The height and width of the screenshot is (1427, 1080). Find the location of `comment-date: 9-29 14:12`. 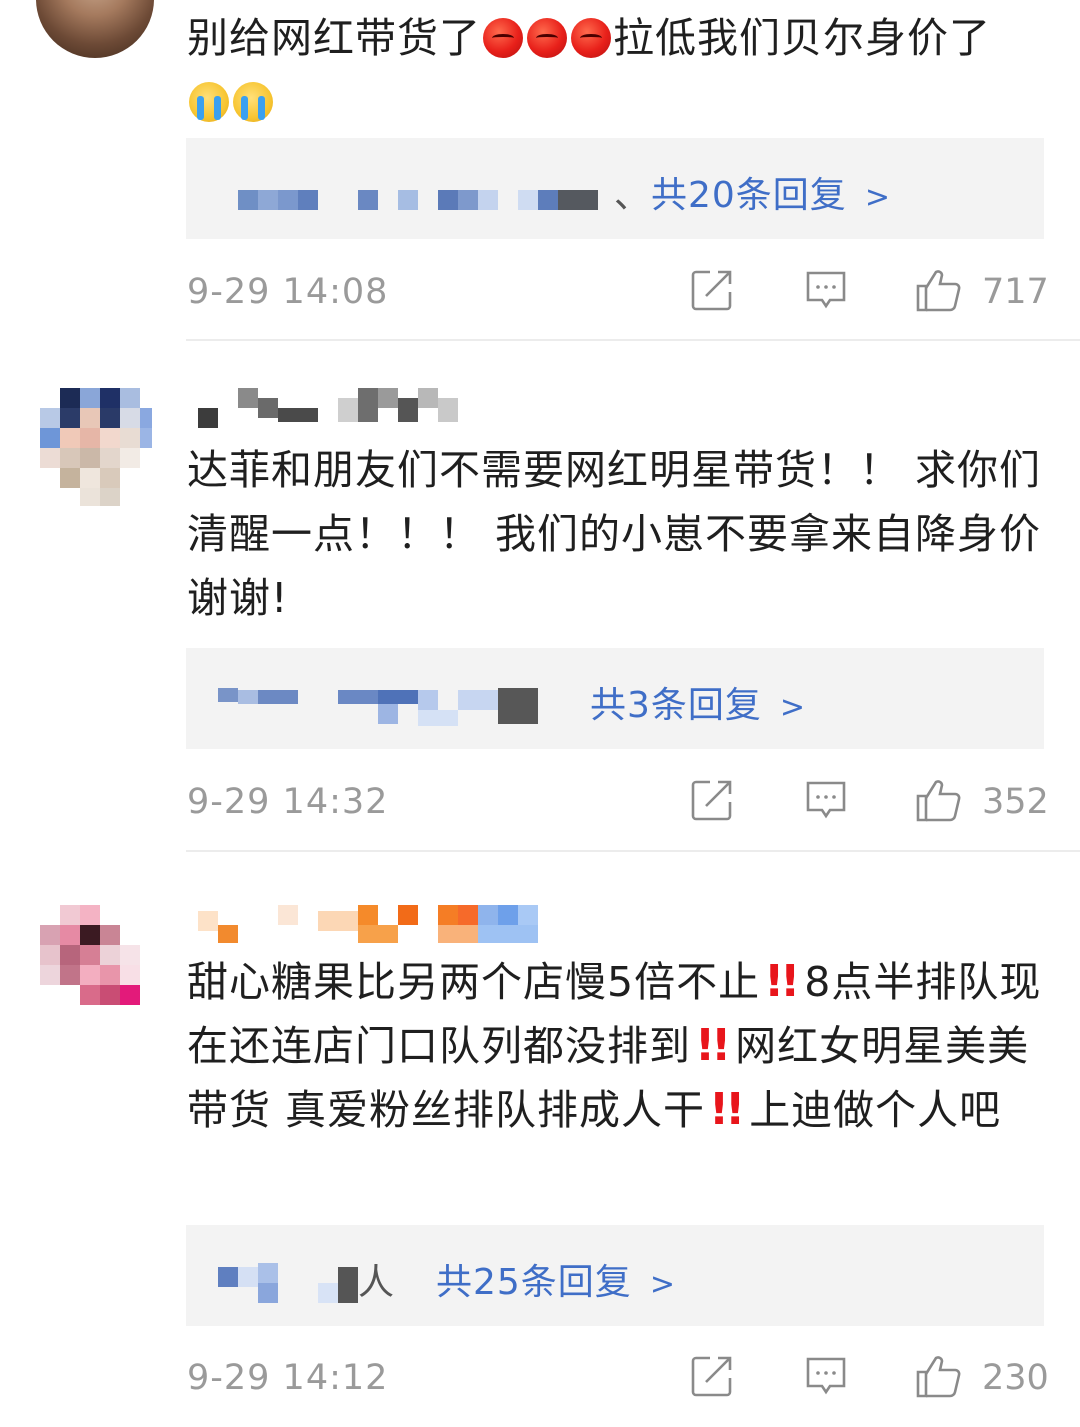

comment-date: 9-29 14:12 is located at coordinates (288, 1378).